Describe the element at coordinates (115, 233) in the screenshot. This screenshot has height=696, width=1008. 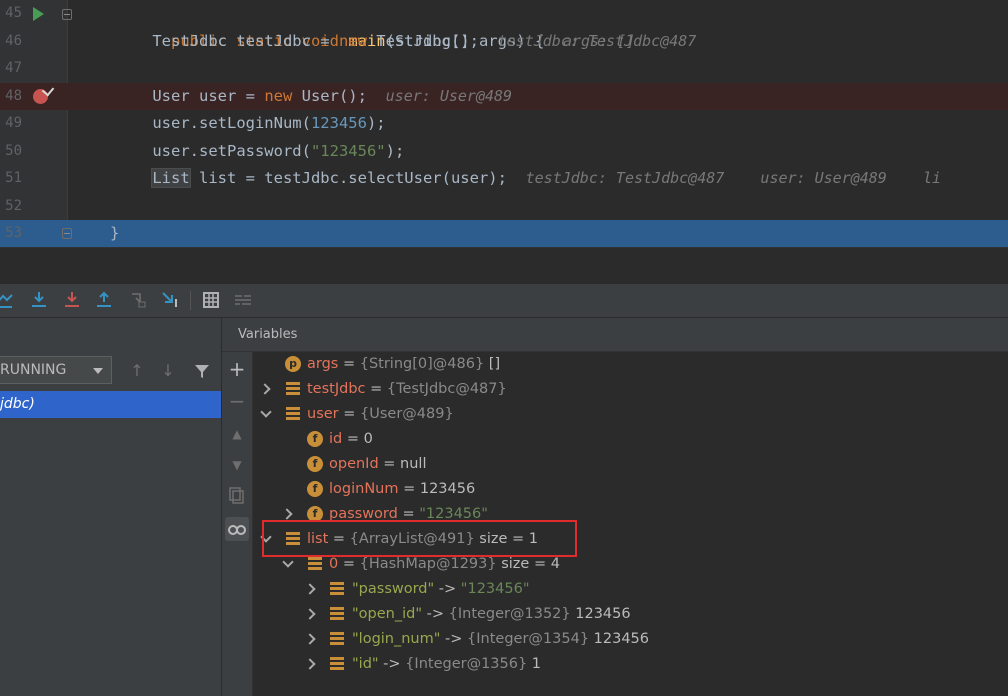
I see `code-text: }` at that location.